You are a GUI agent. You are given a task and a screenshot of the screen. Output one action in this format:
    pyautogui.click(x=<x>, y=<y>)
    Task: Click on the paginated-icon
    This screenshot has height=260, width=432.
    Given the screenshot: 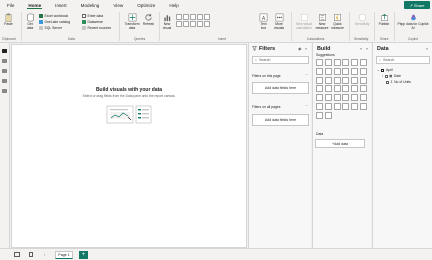 What is the action you would take?
    pyautogui.click(x=346, y=106)
    